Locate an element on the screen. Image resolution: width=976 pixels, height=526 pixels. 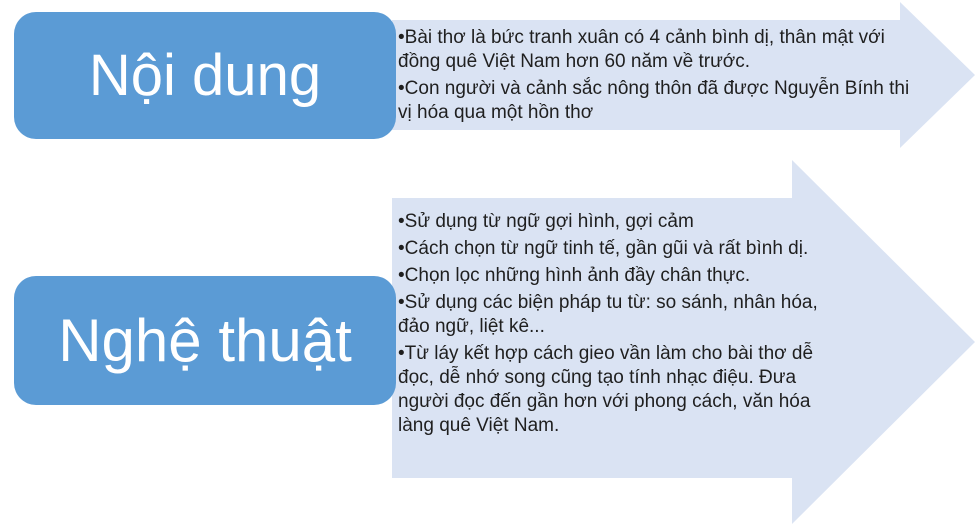
content-title: Nội dung is located at coordinates (205, 75).